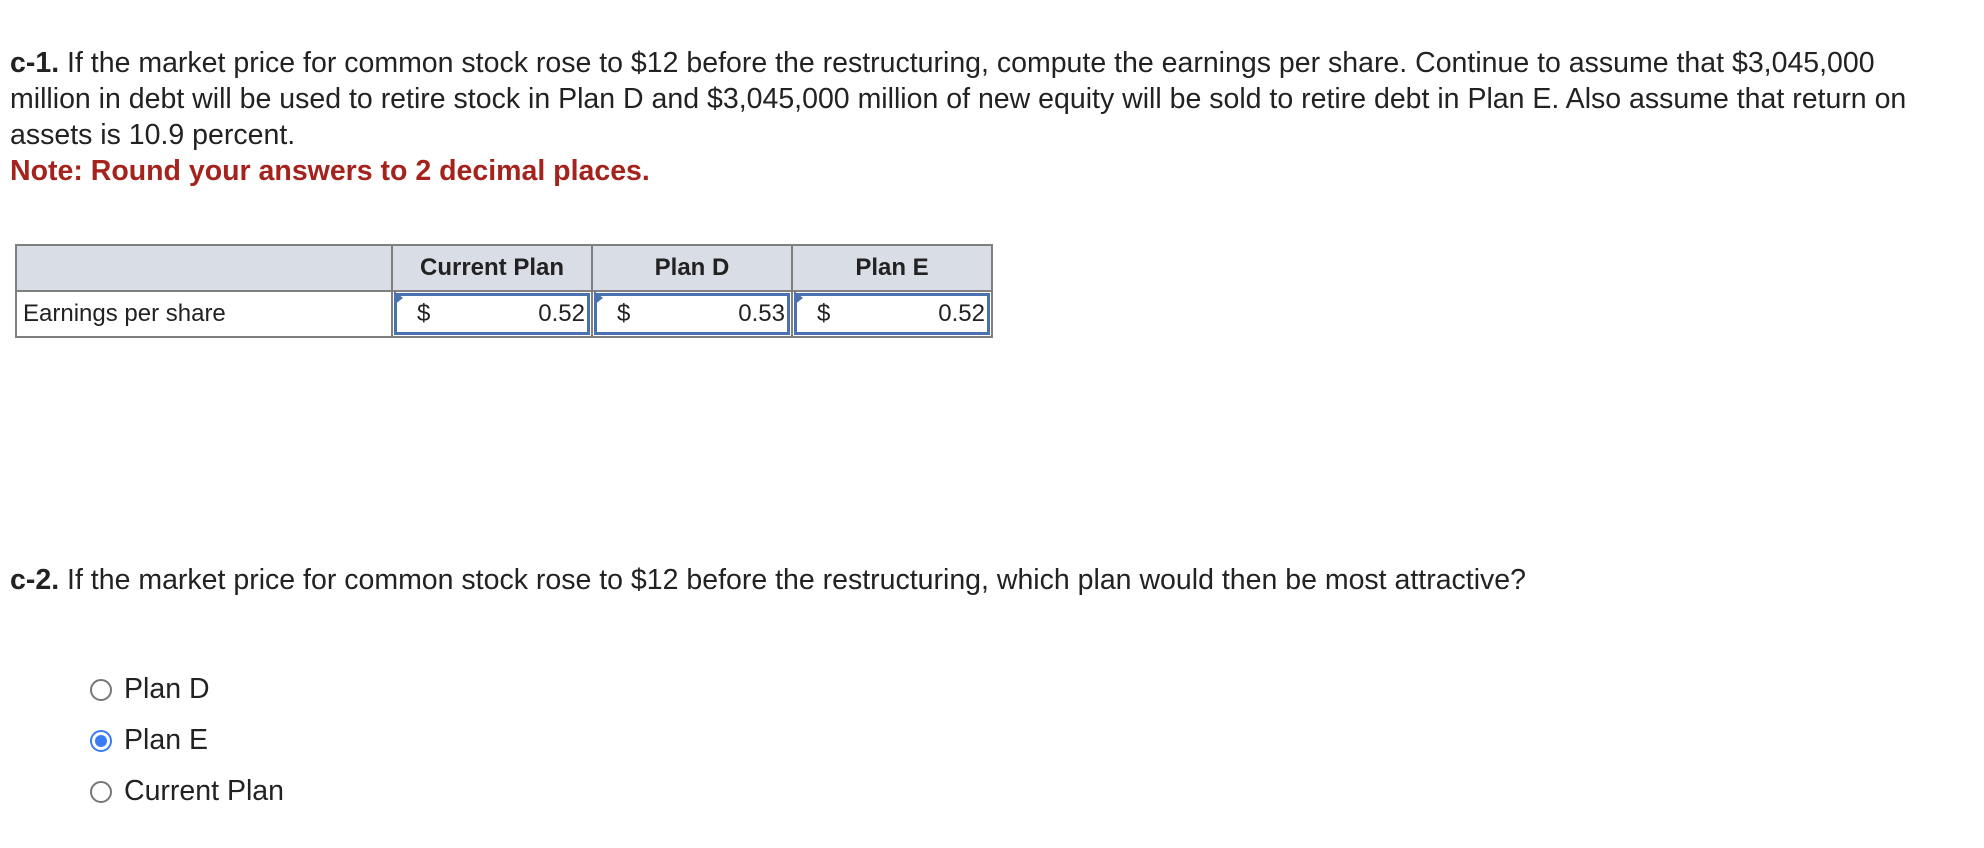 Image resolution: width=1984 pixels, height=848 pixels. I want to click on header-plan-e: Plan E, so click(892, 268).